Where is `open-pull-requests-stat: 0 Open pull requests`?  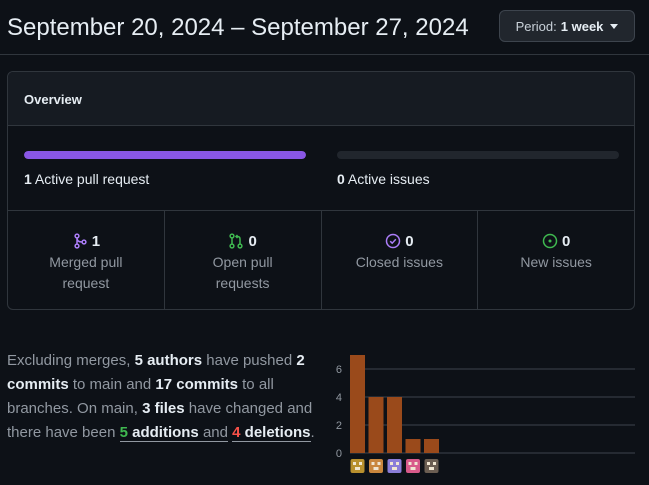 open-pull-requests-stat: 0 Open pull requests is located at coordinates (243, 260).